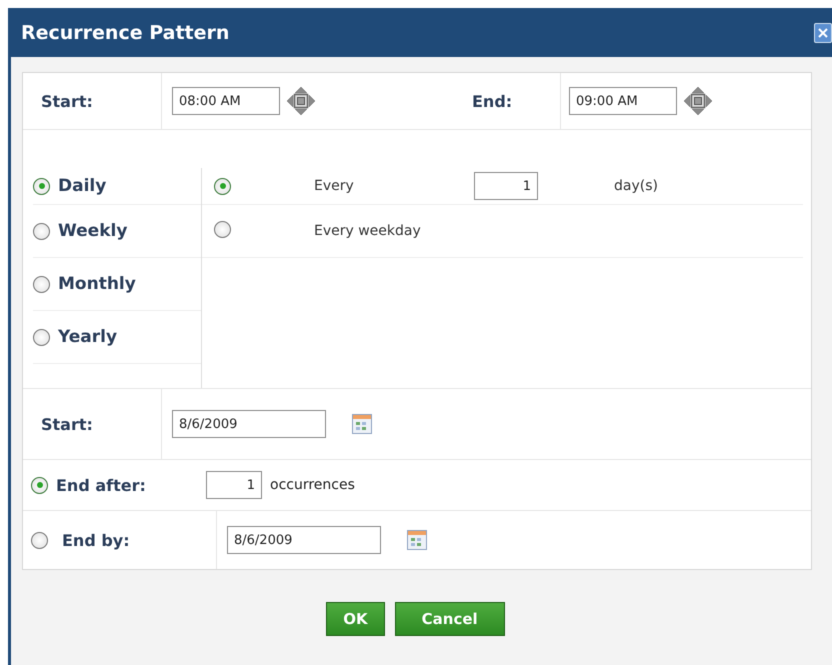 The width and height of the screenshot is (832, 665). What do you see at coordinates (623, 101) in the screenshot?
I see `time-field: 09:00 AM` at bounding box center [623, 101].